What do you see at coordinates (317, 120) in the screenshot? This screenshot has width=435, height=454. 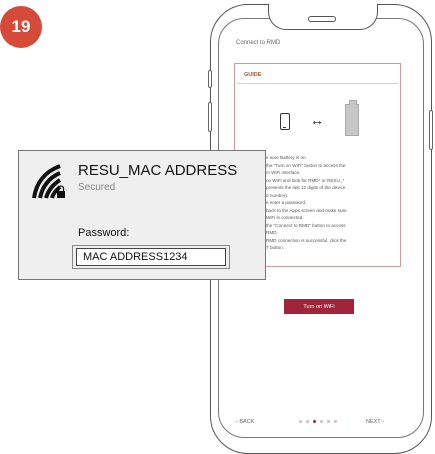 I see `bidirectional-arrow-icon: ↔` at bounding box center [317, 120].